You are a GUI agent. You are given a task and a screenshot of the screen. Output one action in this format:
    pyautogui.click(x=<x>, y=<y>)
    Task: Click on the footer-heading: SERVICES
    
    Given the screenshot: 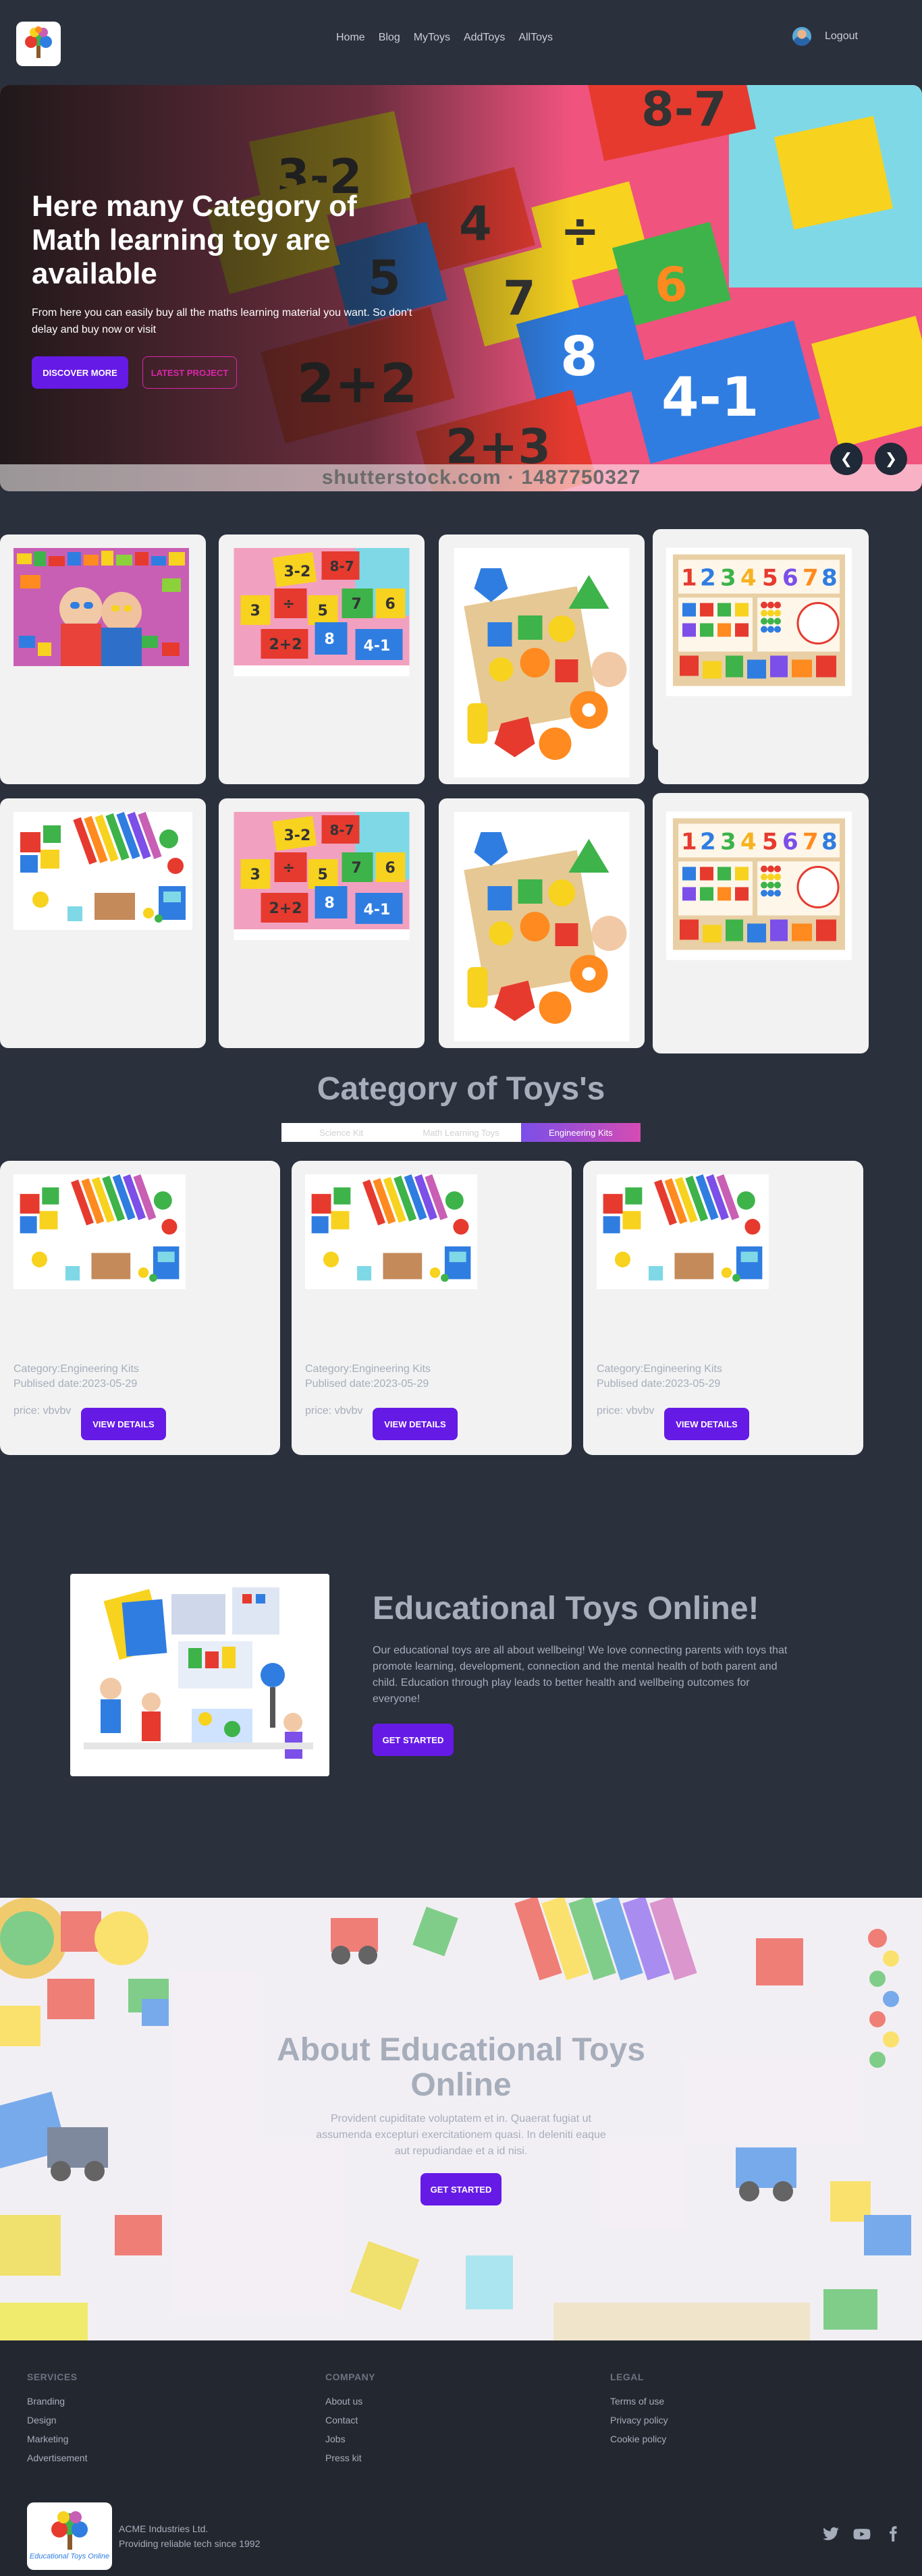 What is the action you would take?
    pyautogui.click(x=53, y=2377)
    